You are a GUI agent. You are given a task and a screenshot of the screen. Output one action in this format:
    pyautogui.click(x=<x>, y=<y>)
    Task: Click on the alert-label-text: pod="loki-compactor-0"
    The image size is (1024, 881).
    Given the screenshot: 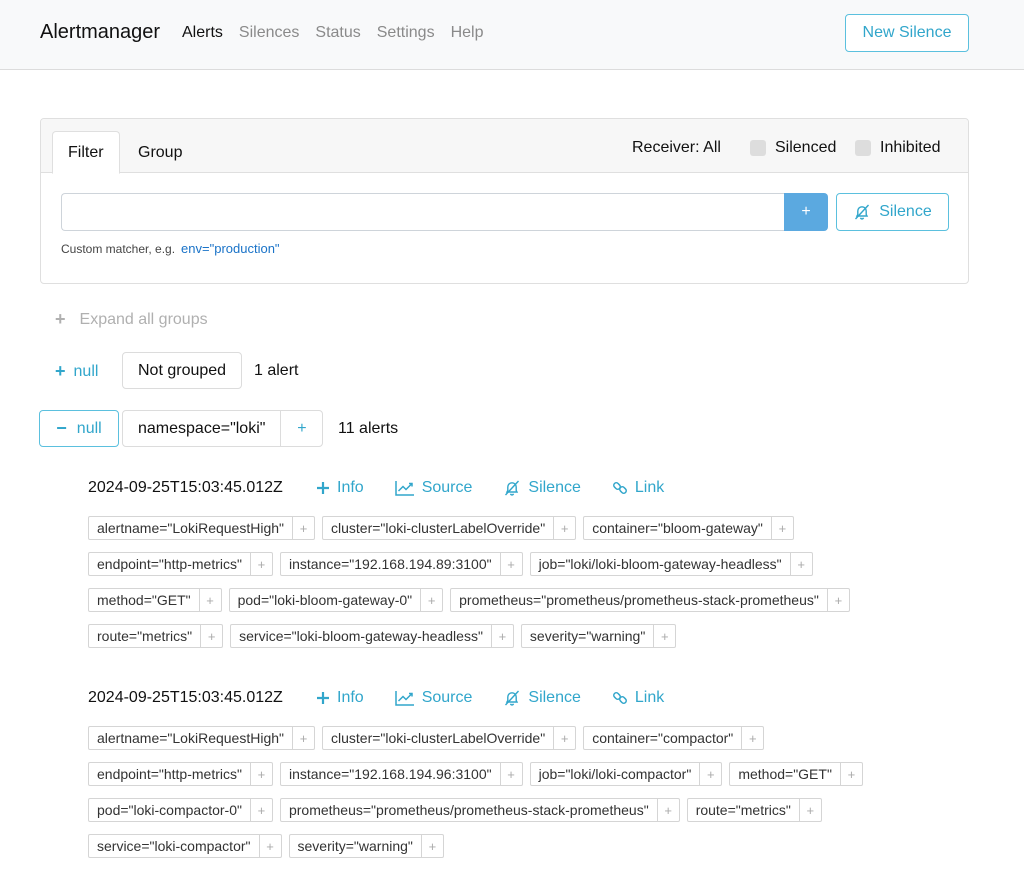 What is the action you would take?
    pyautogui.click(x=169, y=810)
    